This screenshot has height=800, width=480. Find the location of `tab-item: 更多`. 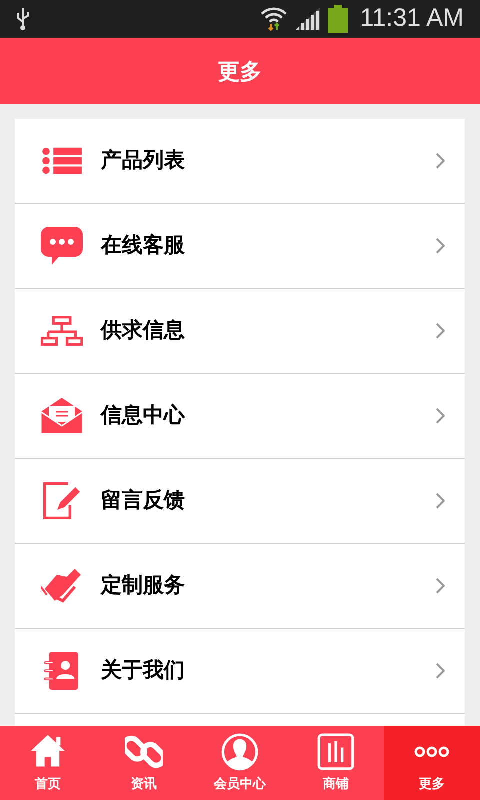

tab-item: 更多 is located at coordinates (432, 763).